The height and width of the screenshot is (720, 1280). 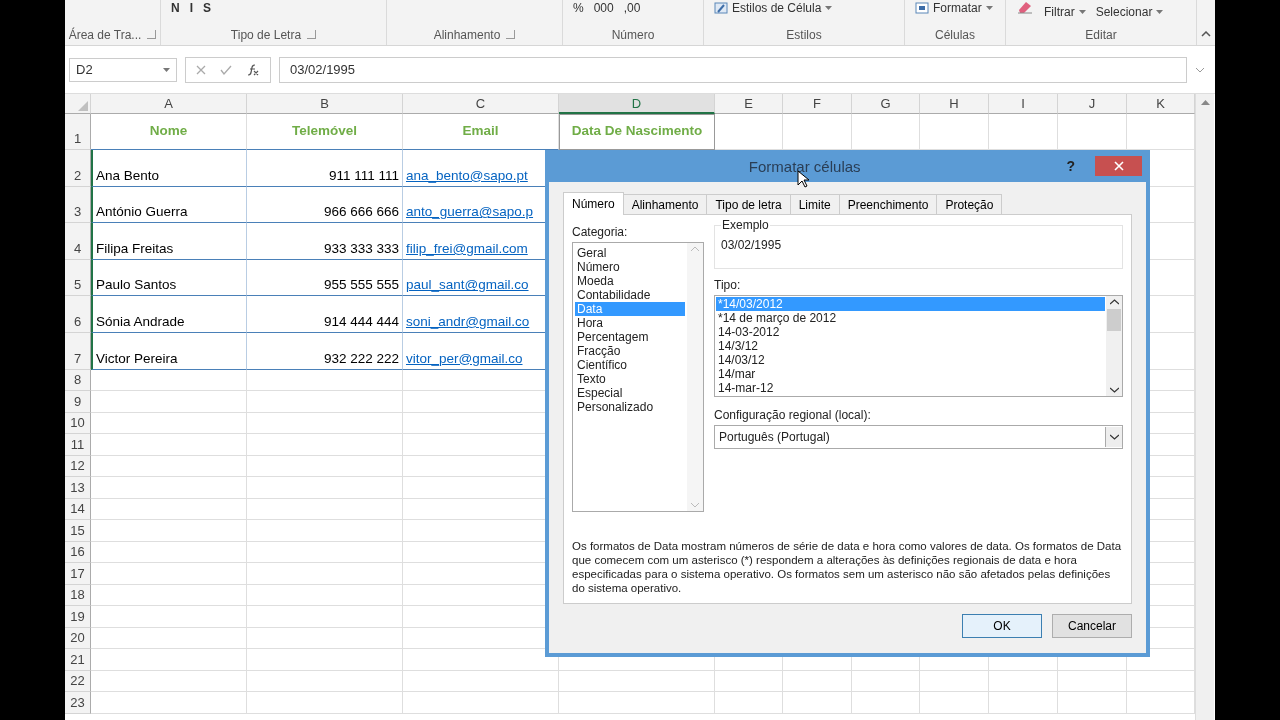 I want to click on type-item: *14 de março de 2012, so click(x=910, y=318).